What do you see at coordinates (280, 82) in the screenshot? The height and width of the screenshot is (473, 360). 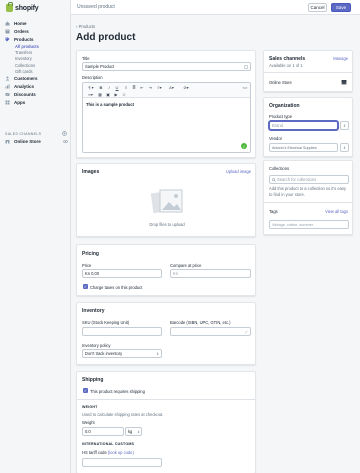 I see `online-store-channel: Online Store` at bounding box center [280, 82].